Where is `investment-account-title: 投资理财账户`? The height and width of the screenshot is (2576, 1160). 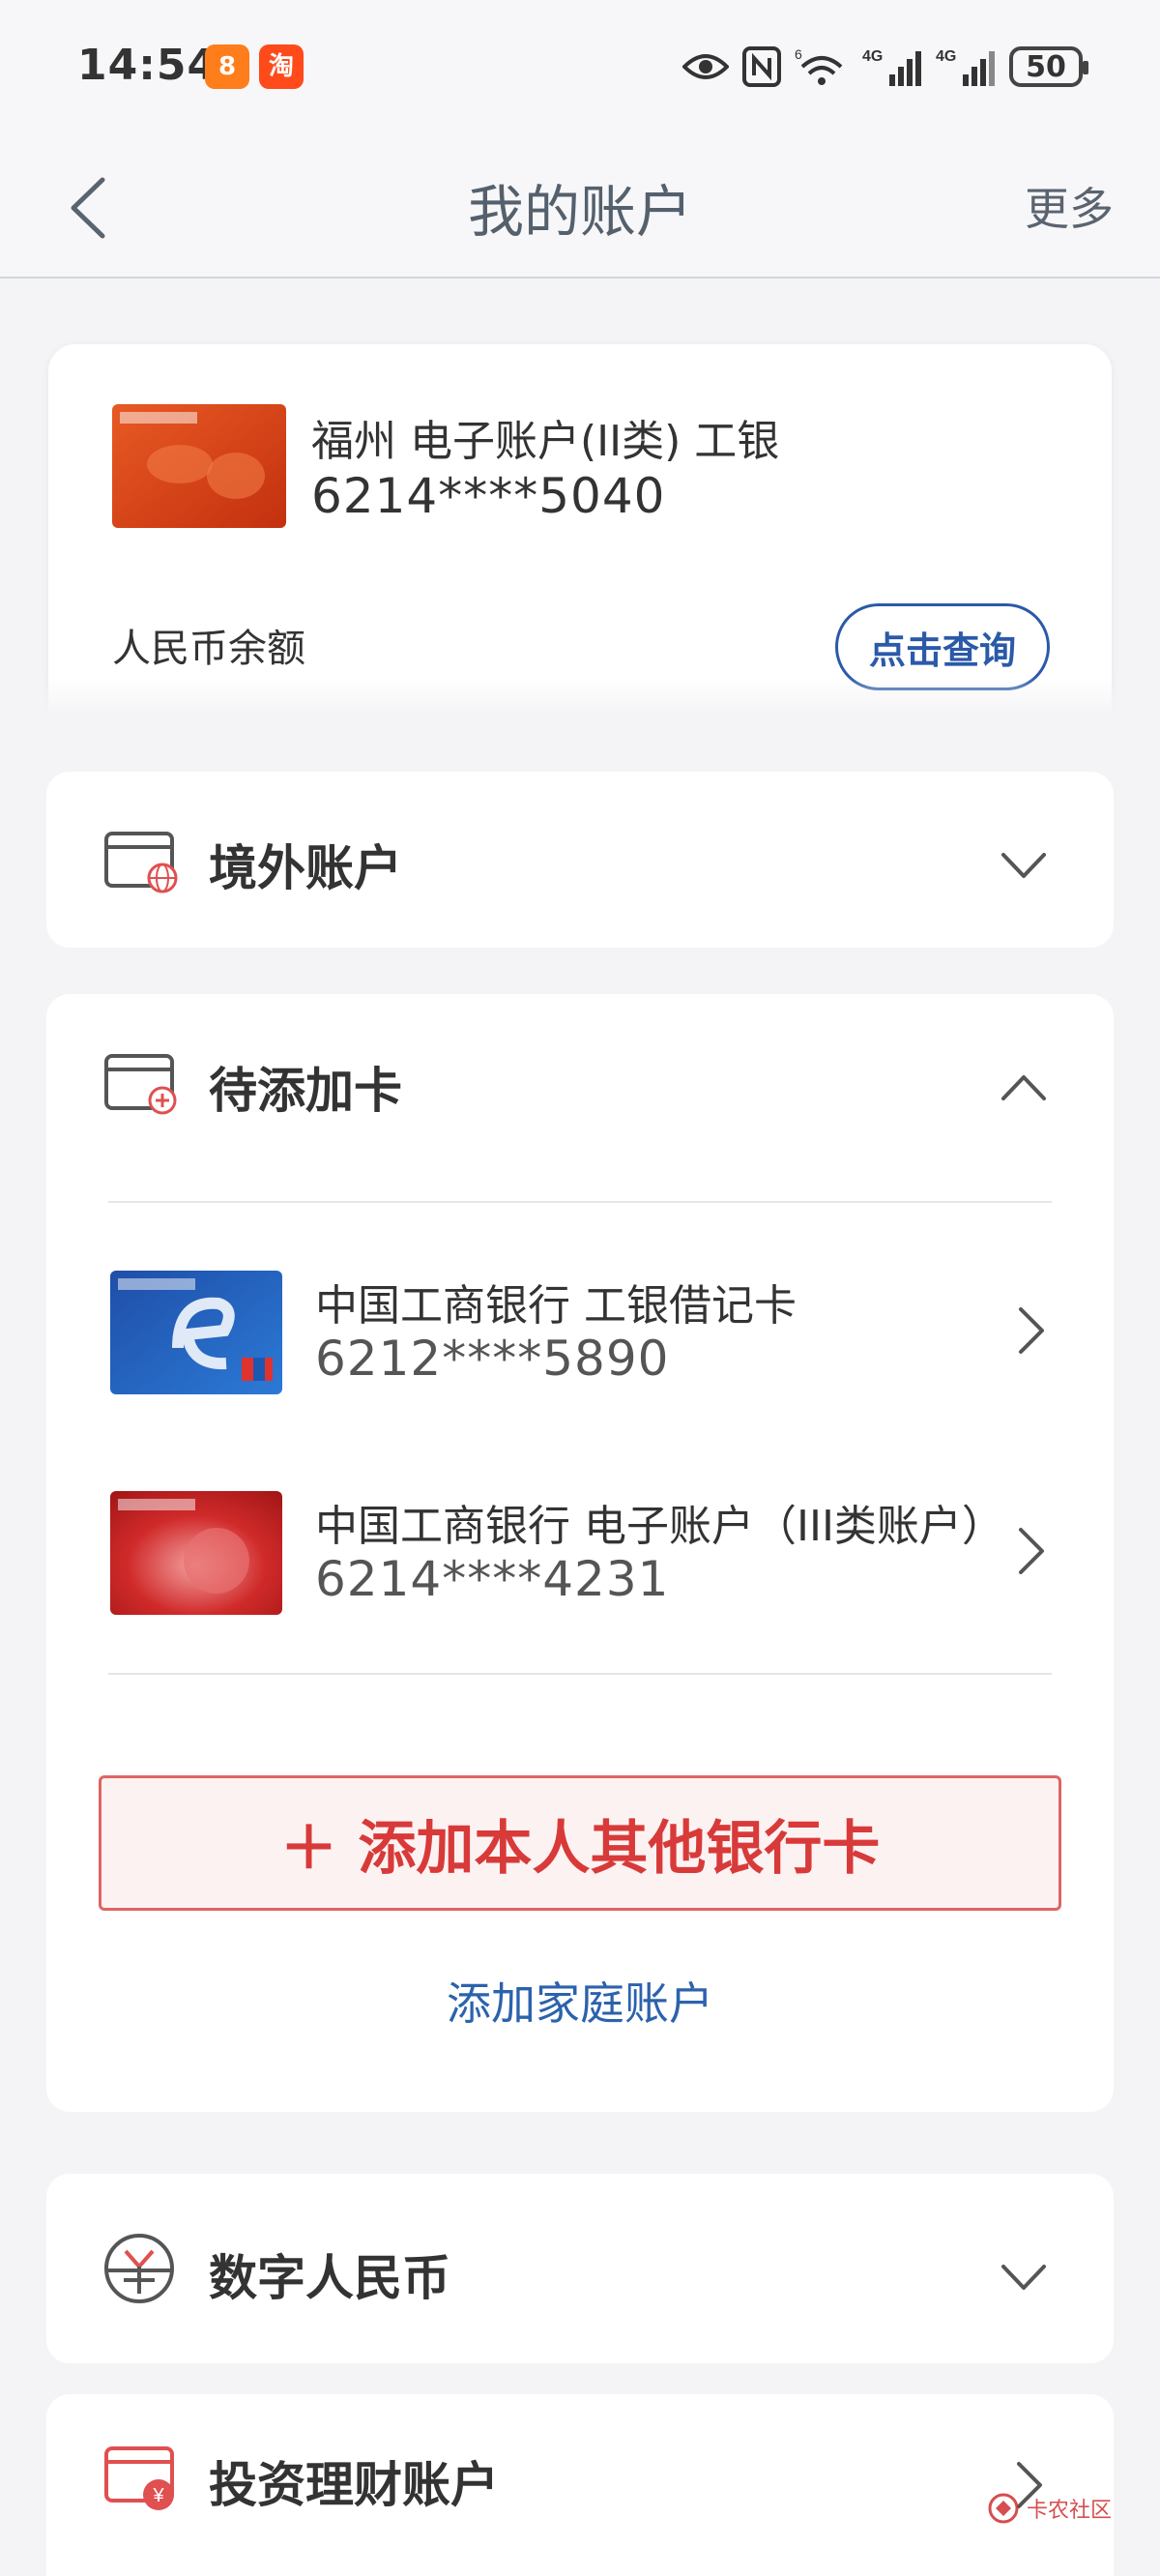 investment-account-title: 投资理财账户 is located at coordinates (354, 2485).